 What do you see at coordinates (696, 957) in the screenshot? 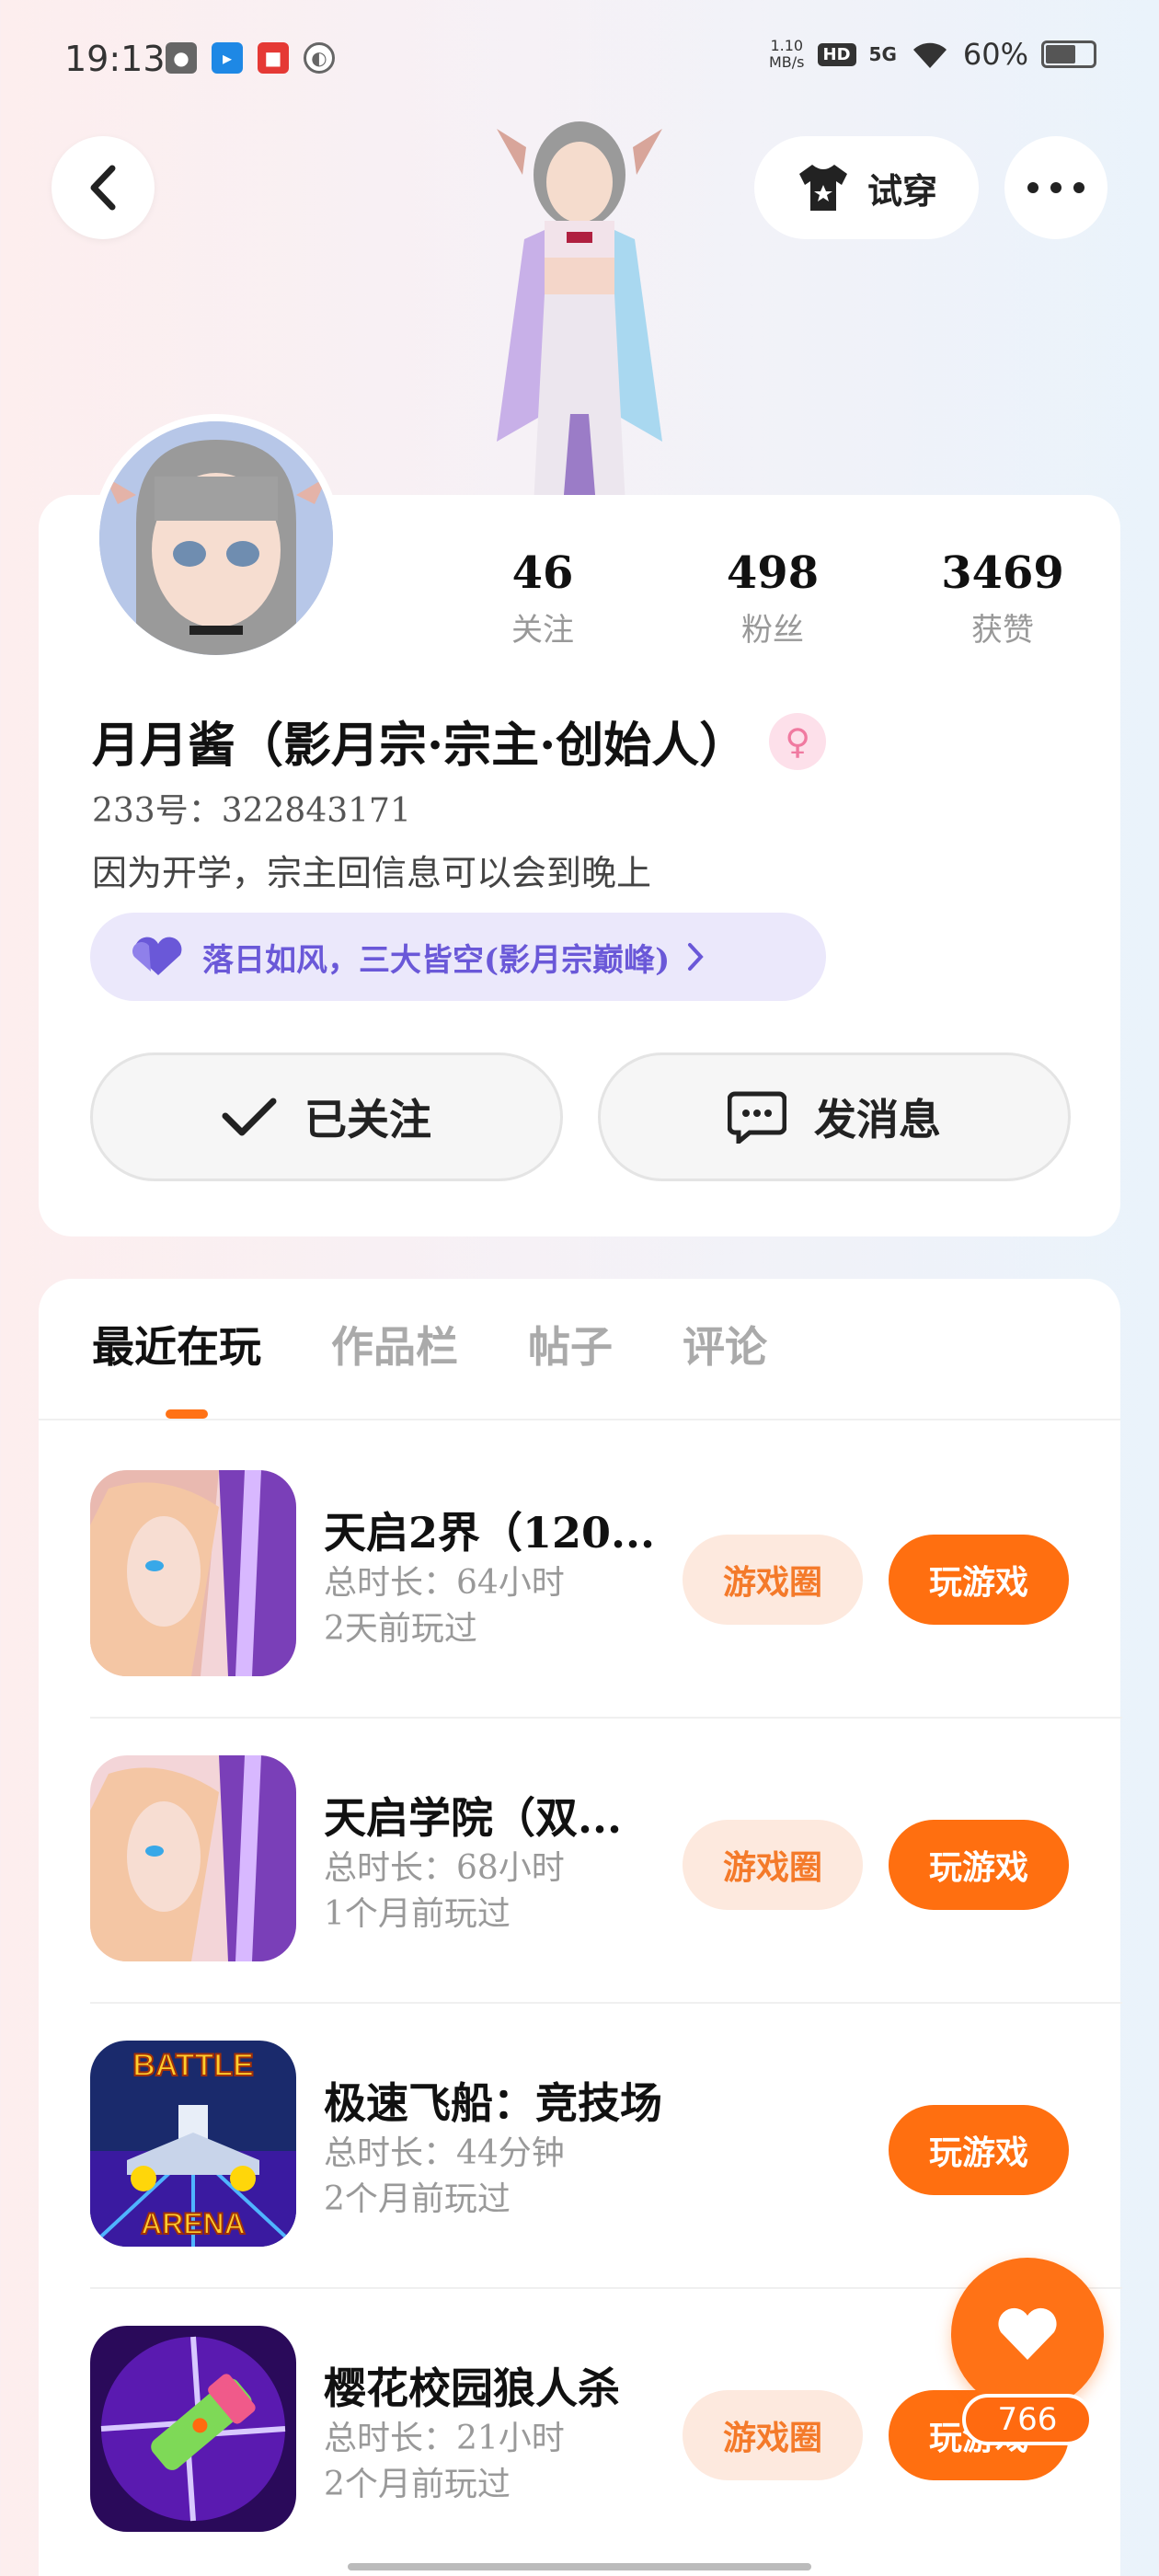
I see `chevron-right-icon` at bounding box center [696, 957].